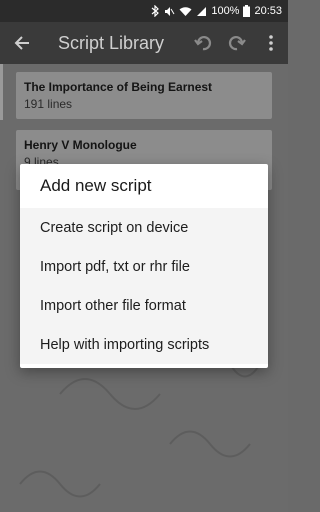 The width and height of the screenshot is (320, 512). What do you see at coordinates (118, 87) in the screenshot?
I see `script-title: The Importance of Being Earnest` at bounding box center [118, 87].